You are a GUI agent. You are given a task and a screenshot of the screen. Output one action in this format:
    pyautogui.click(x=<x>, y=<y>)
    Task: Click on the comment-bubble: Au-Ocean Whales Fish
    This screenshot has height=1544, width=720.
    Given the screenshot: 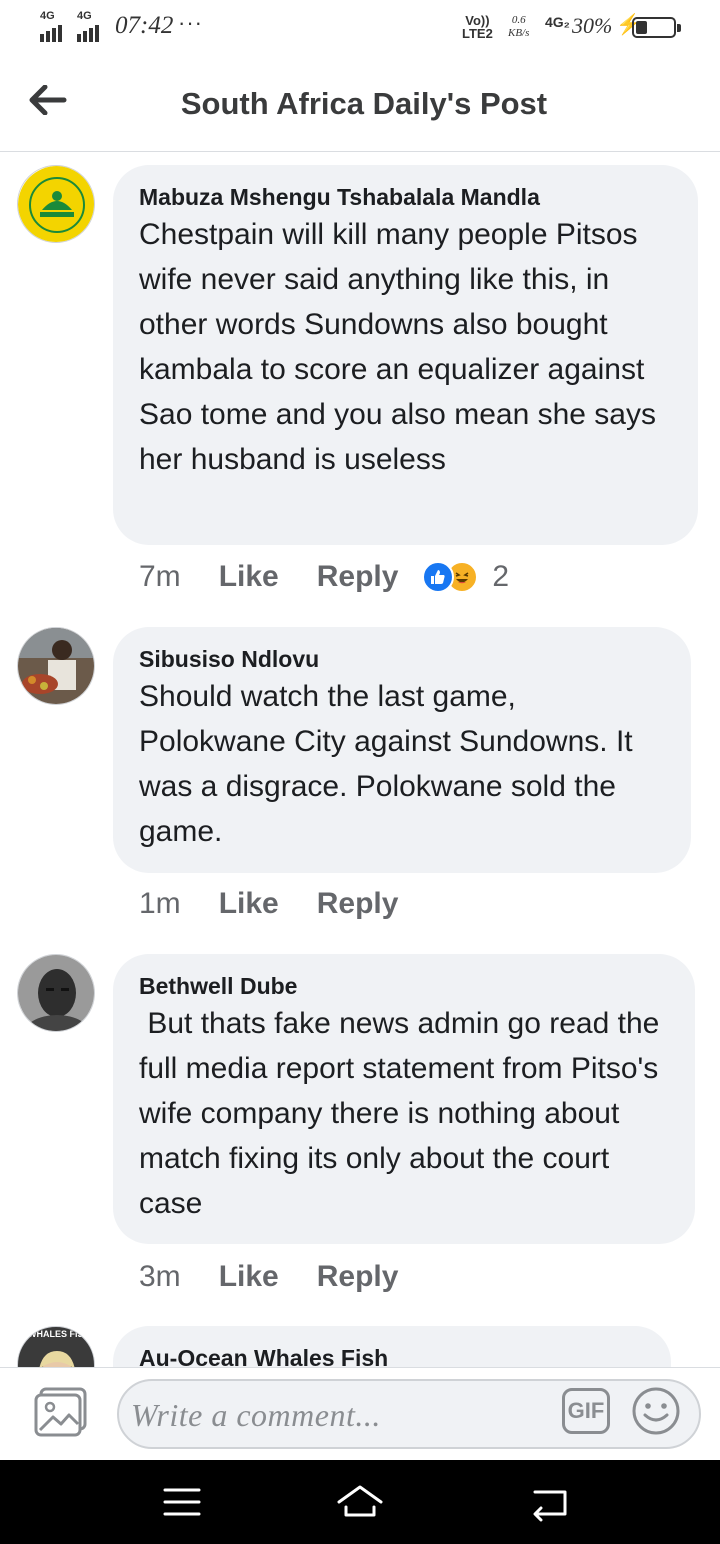 What is the action you would take?
    pyautogui.click(x=392, y=1346)
    